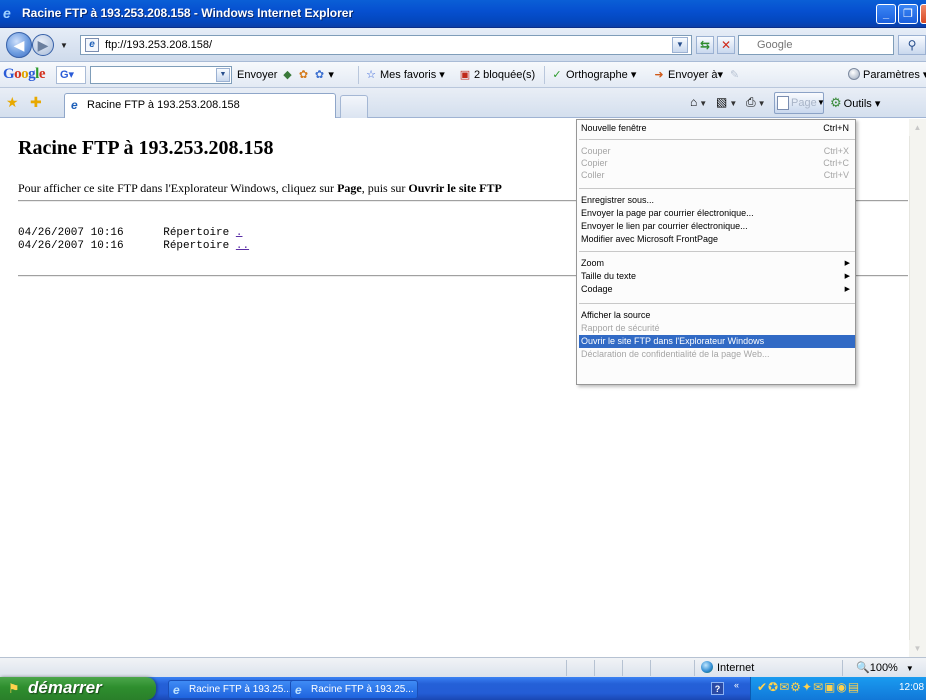  I want to click on popup-blocker-button: ▣ 2 bloquée(s), so click(496, 74).